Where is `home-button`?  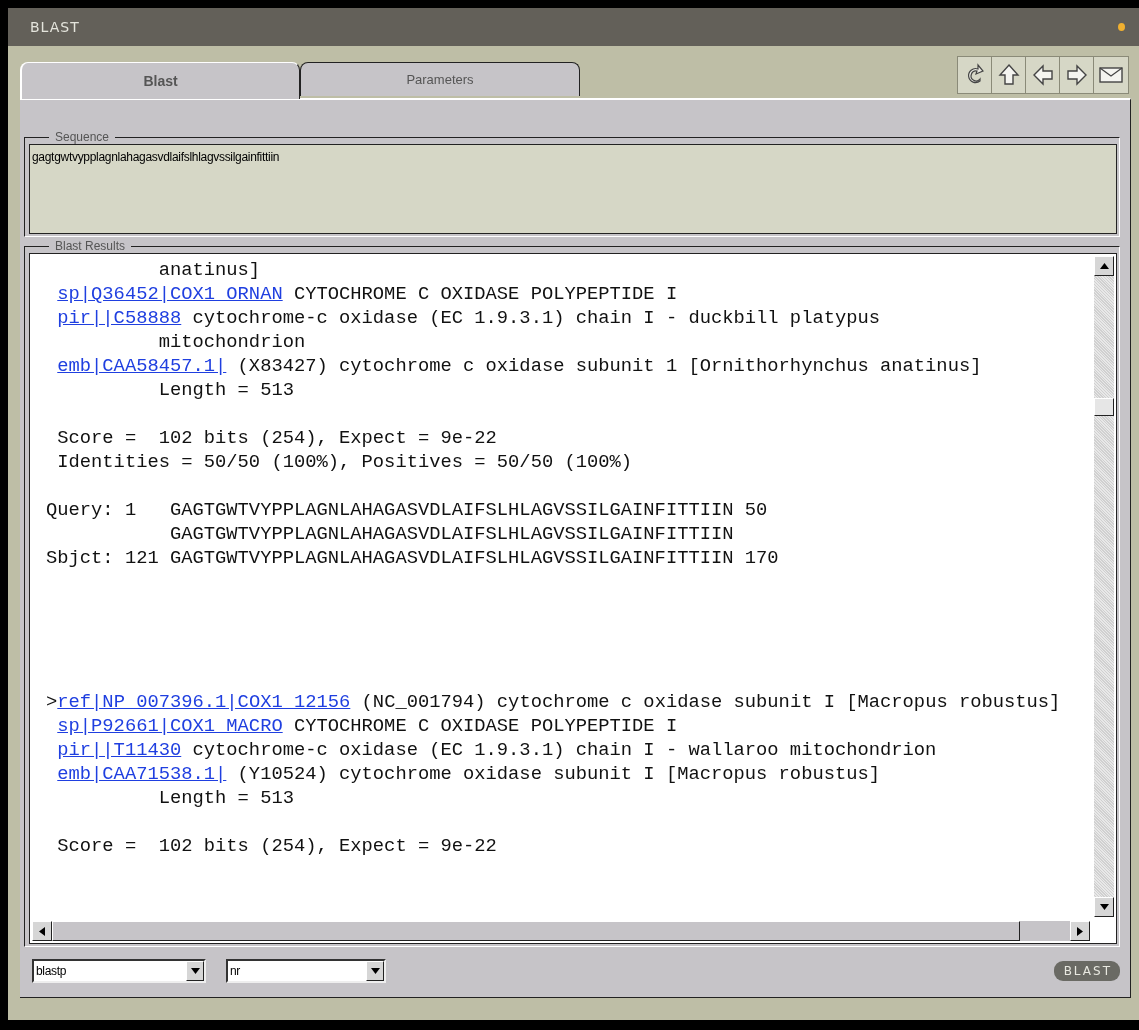 home-button is located at coordinates (1009, 75).